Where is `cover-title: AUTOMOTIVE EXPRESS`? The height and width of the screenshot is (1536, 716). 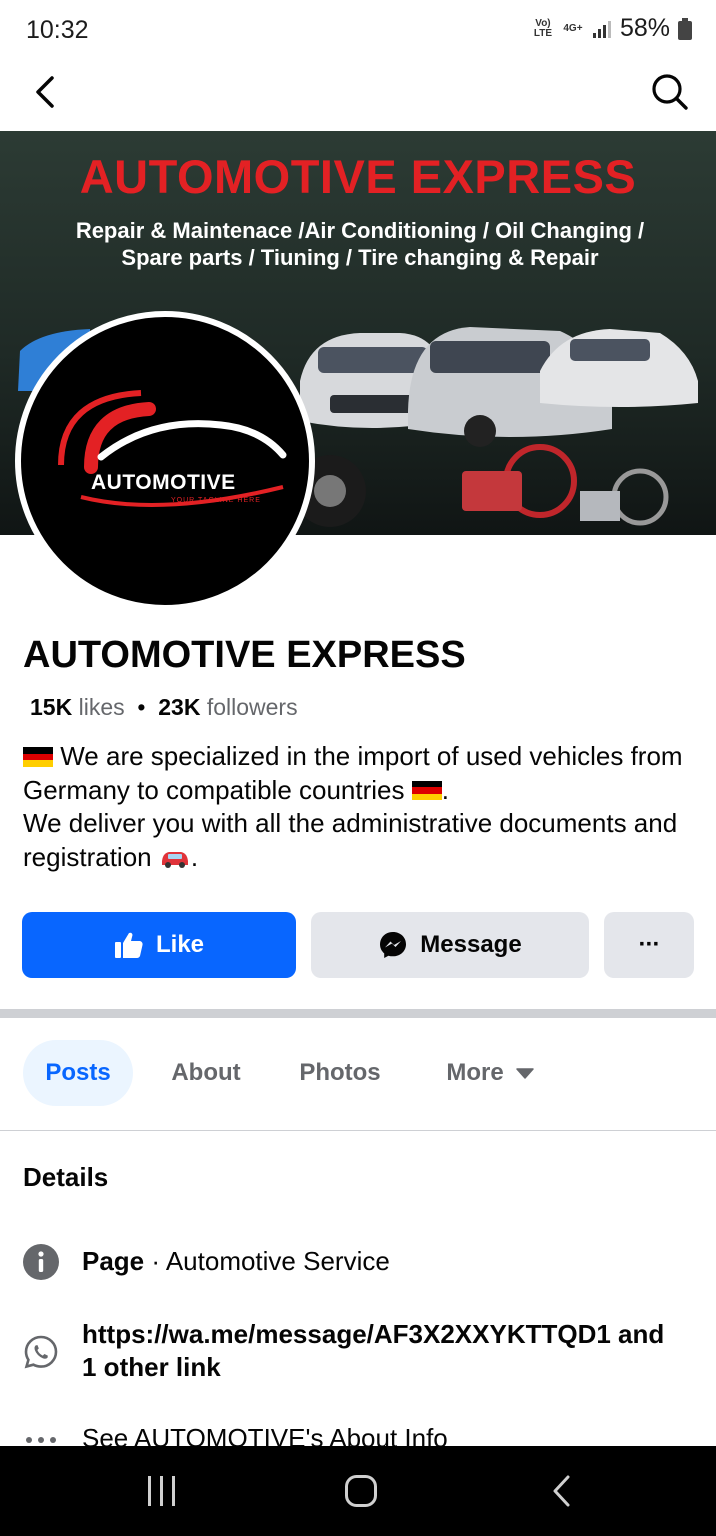 cover-title: AUTOMOTIVE EXPRESS is located at coordinates (358, 176).